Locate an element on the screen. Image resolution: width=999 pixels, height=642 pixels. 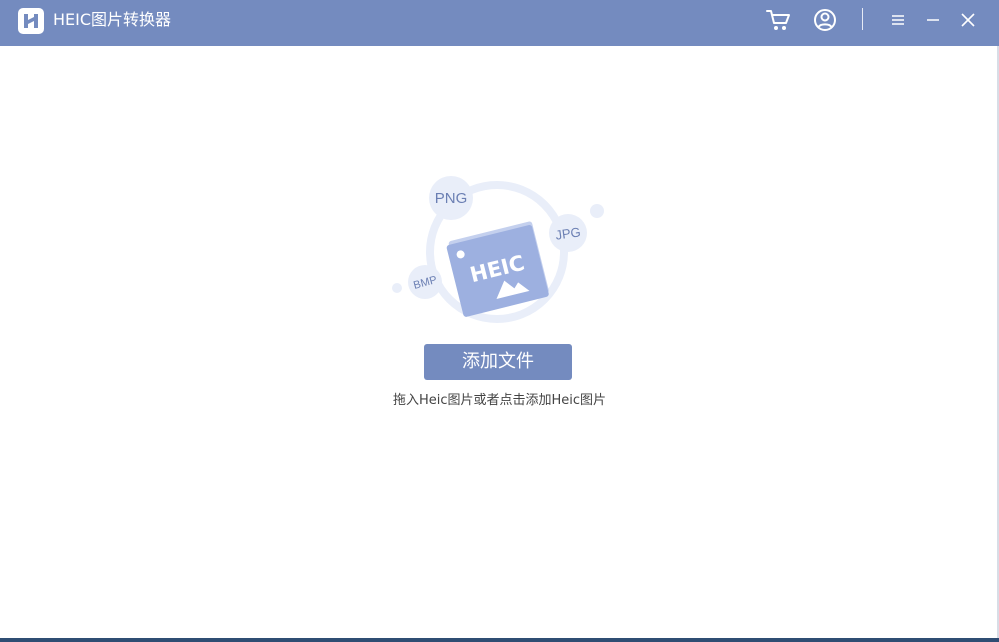
minimize-button is located at coordinates (933, 20).